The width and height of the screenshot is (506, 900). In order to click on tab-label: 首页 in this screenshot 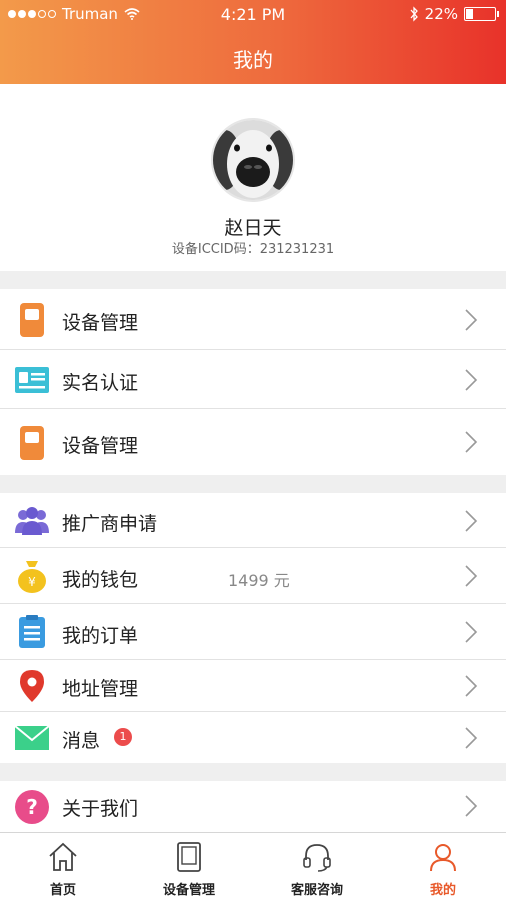, I will do `click(62, 890)`.